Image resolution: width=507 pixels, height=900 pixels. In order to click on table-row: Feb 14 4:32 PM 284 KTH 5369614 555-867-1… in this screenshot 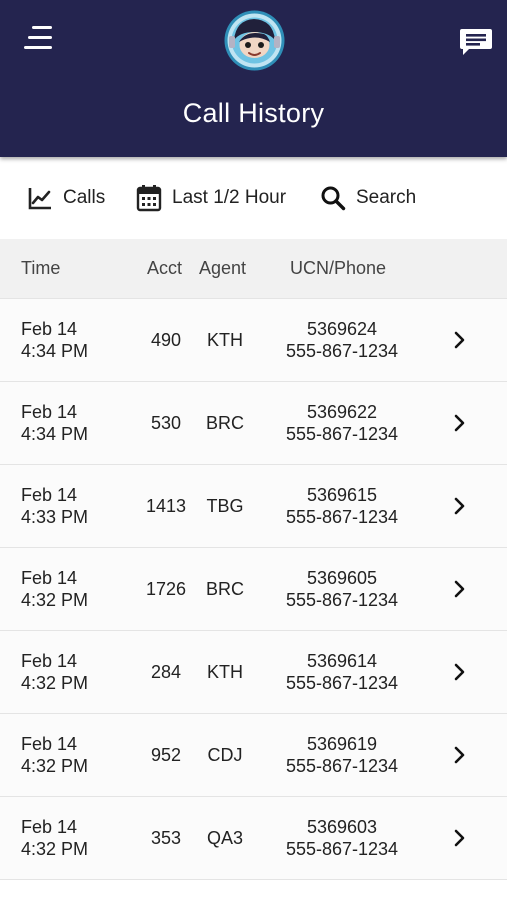, I will do `click(253, 672)`.